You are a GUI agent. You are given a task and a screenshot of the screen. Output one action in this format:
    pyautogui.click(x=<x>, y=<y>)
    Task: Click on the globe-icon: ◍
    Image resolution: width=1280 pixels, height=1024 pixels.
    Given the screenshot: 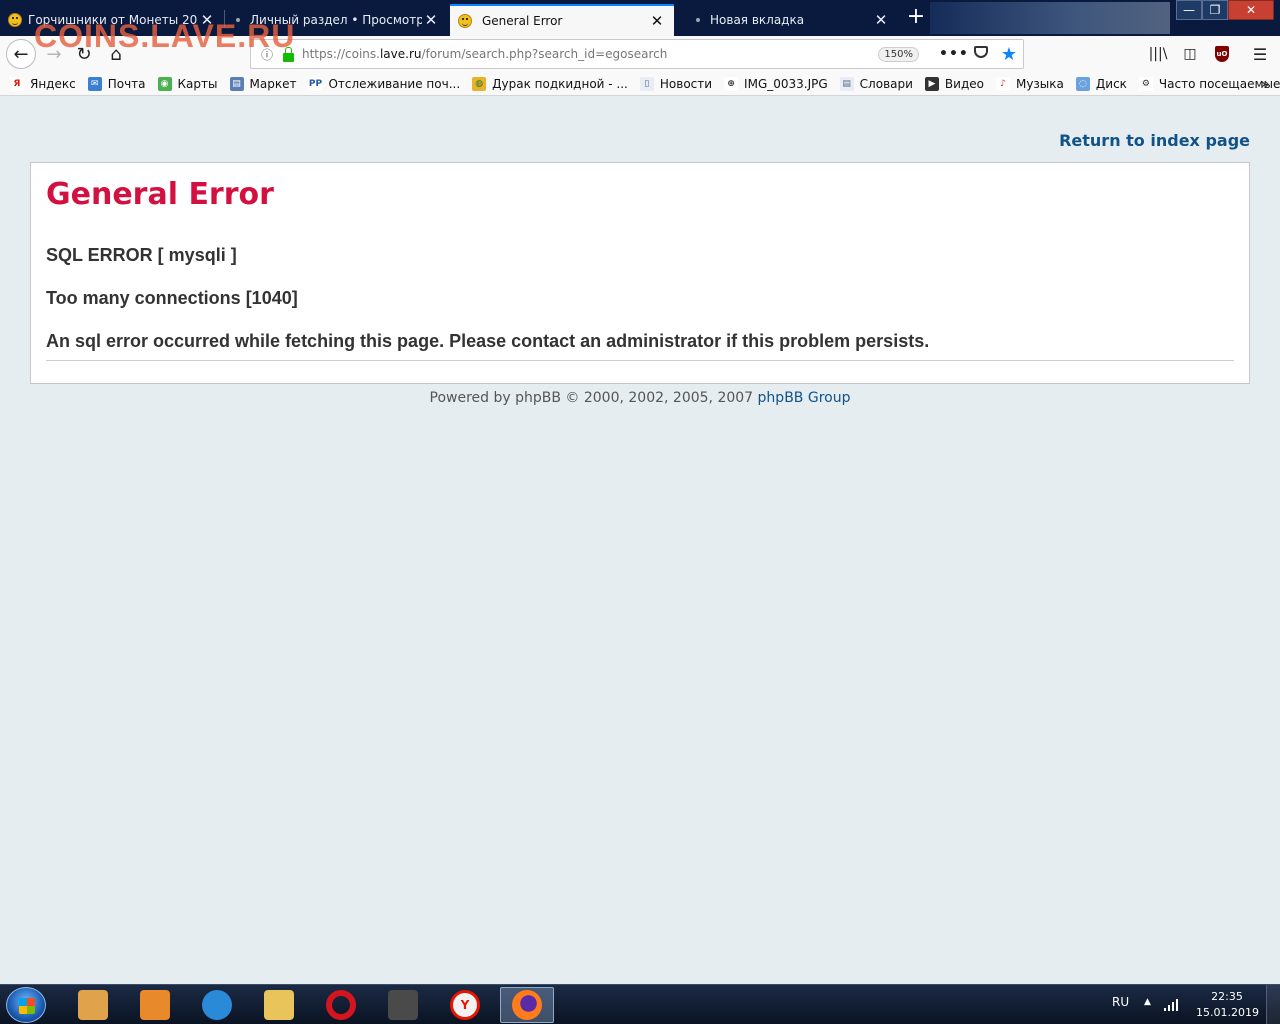 What is the action you would take?
    pyautogui.click(x=479, y=83)
    